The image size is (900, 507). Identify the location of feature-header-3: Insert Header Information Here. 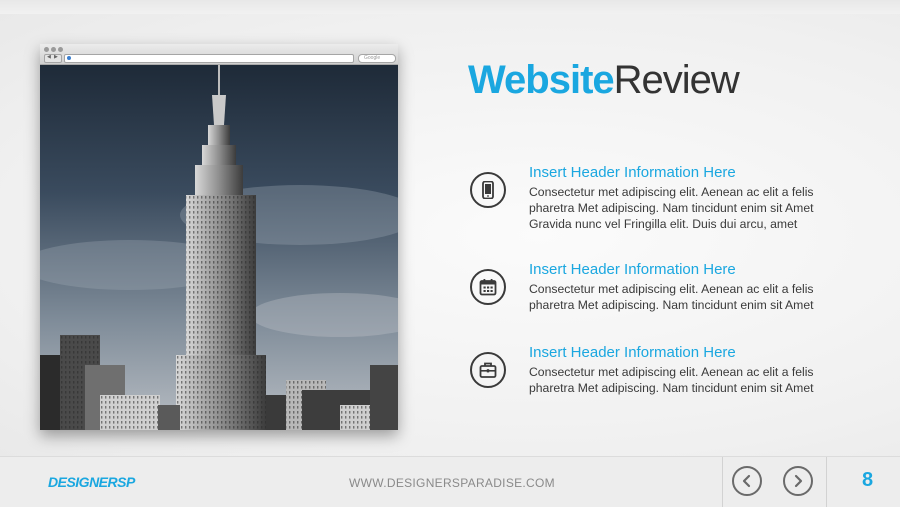
(632, 352).